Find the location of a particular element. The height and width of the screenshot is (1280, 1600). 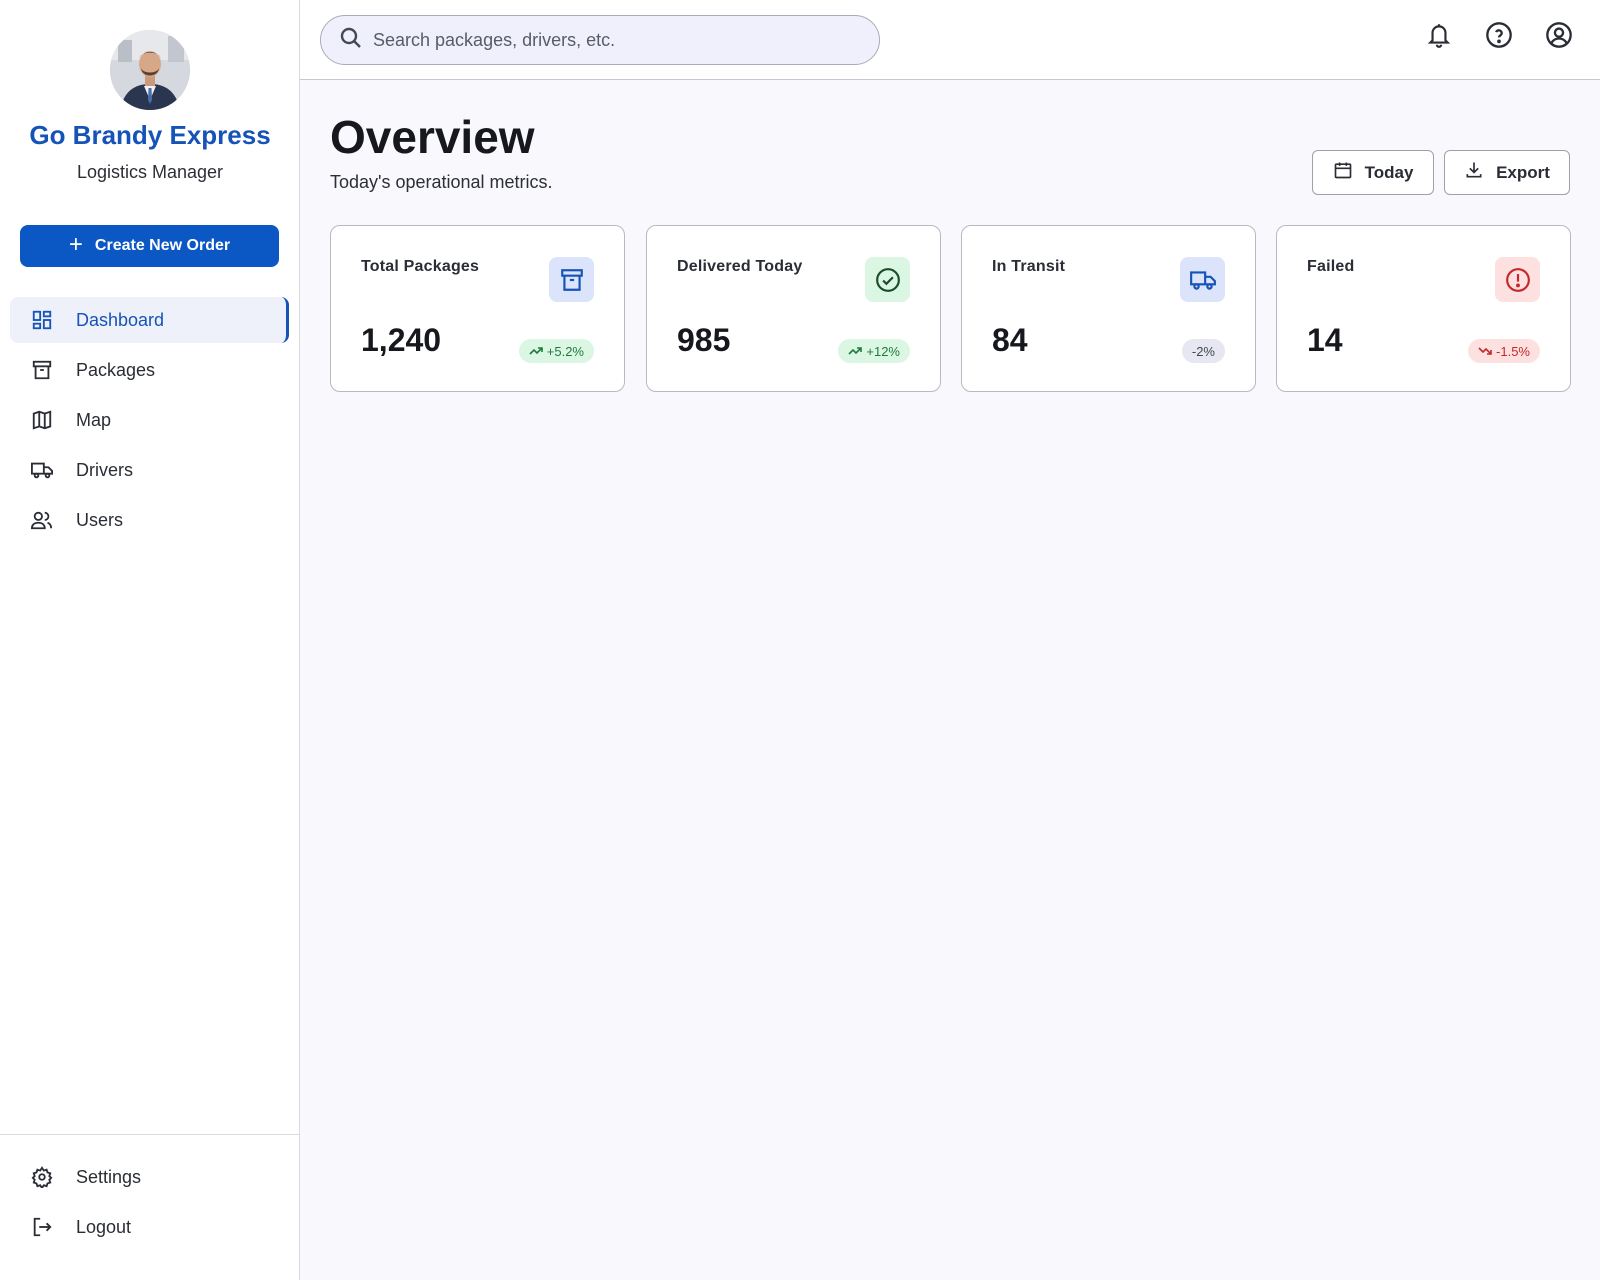

map-icon is located at coordinates (42, 420).